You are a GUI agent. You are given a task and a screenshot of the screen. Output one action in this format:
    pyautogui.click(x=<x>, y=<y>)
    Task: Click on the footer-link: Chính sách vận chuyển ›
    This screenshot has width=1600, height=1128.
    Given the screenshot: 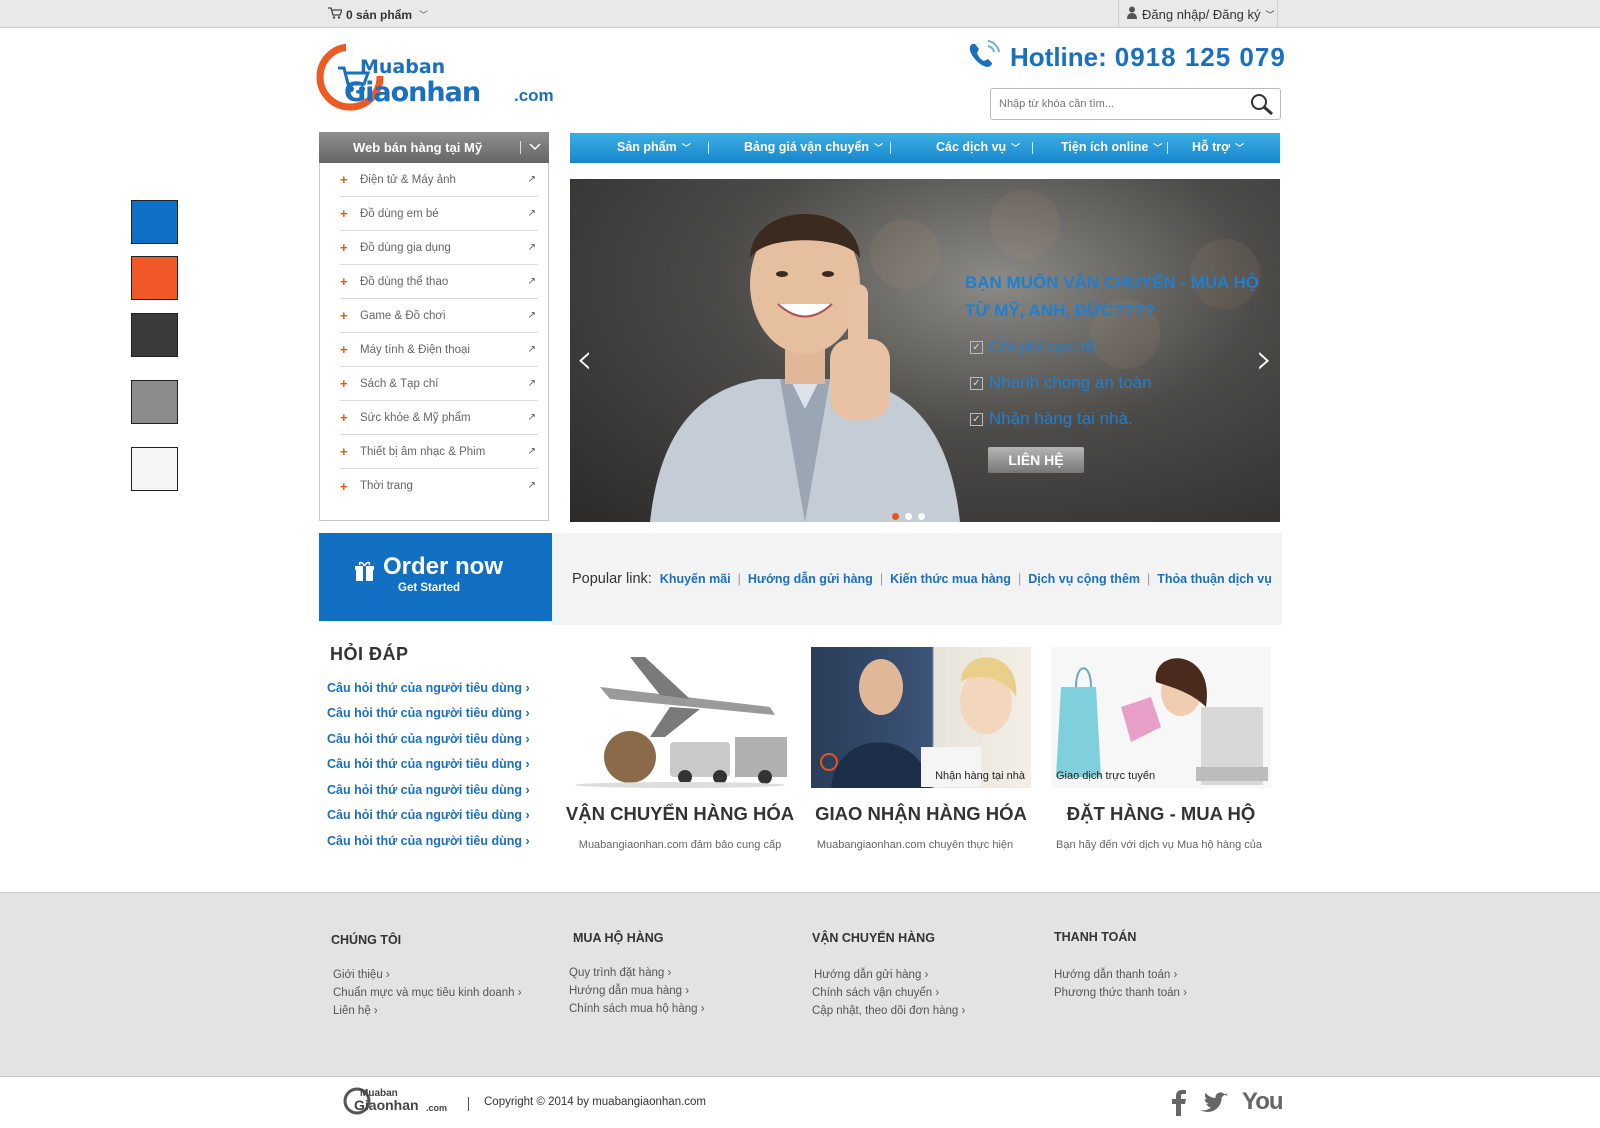 What is the action you would take?
    pyautogui.click(x=875, y=993)
    